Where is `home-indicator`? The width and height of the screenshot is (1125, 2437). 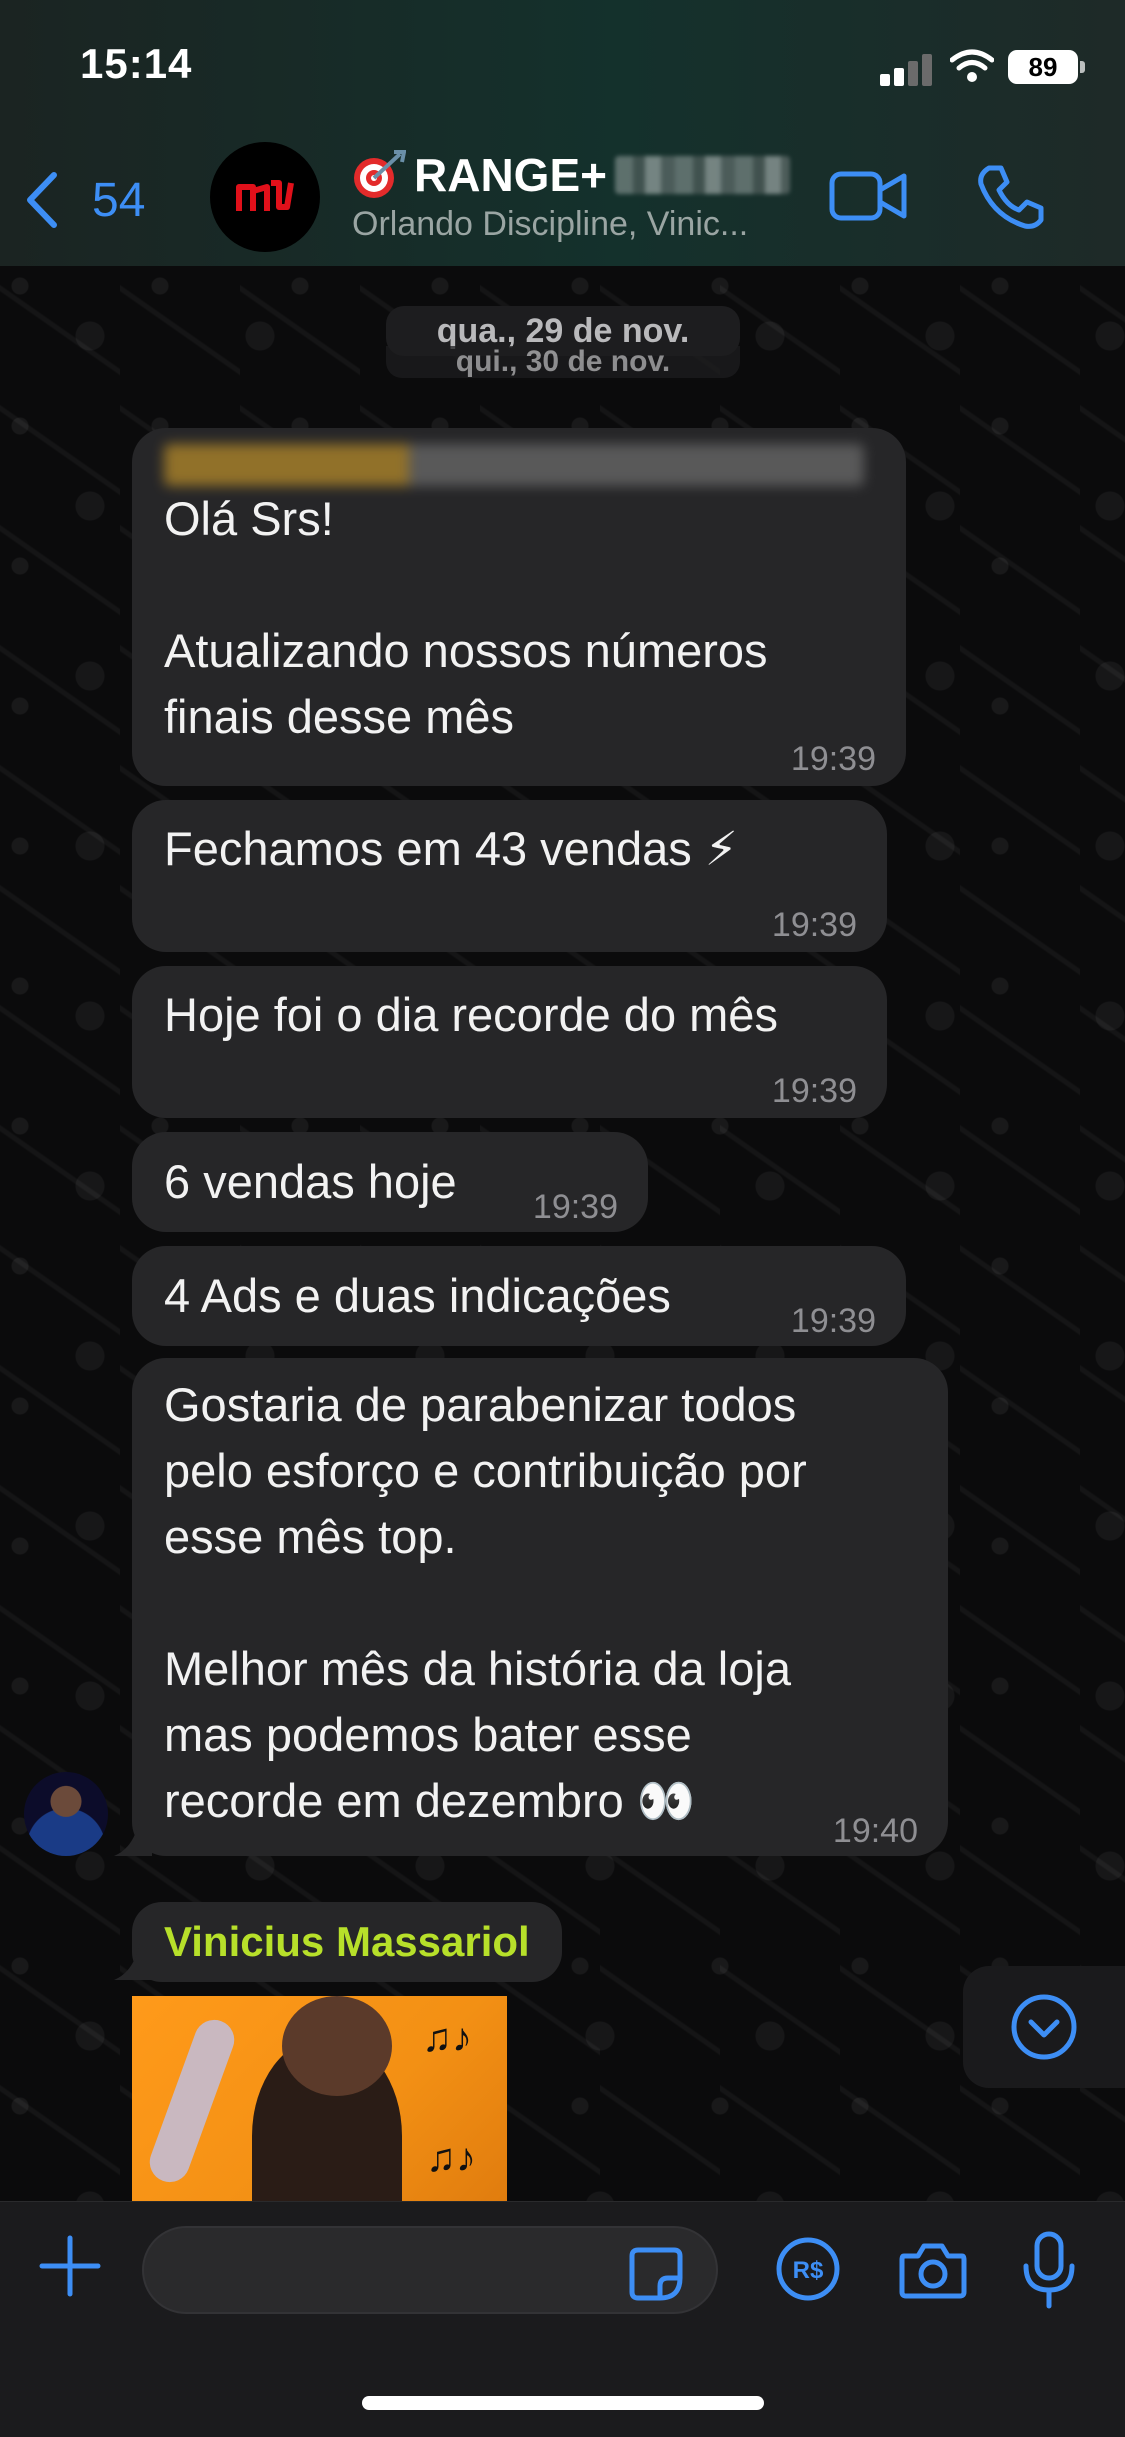 home-indicator is located at coordinates (563, 2403).